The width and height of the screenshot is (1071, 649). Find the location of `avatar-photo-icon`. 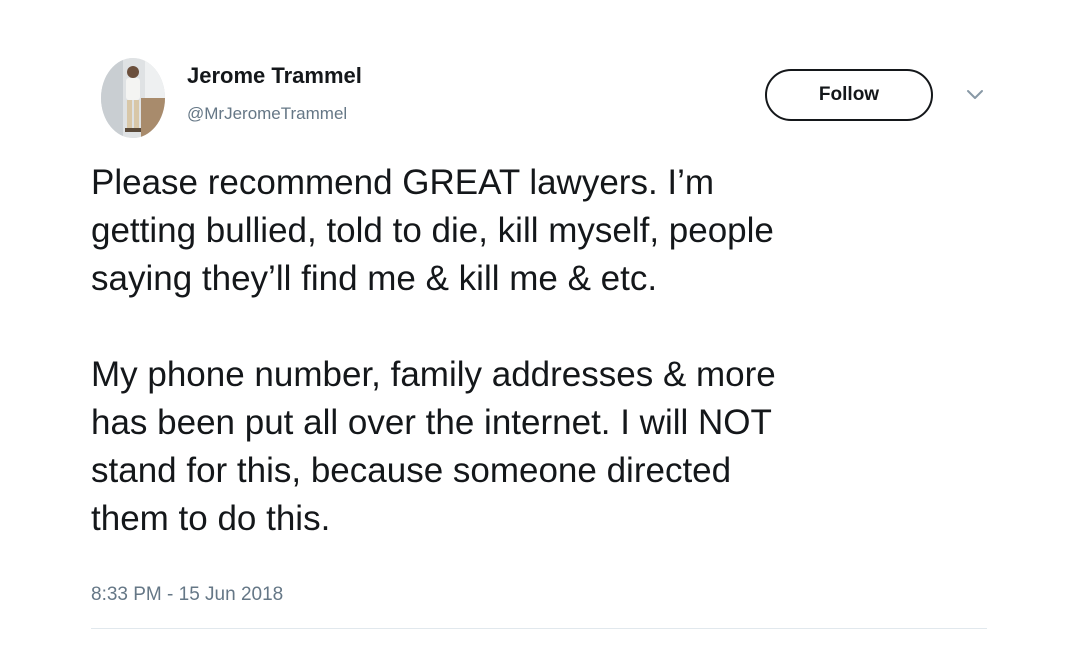

avatar-photo-icon is located at coordinates (133, 98).